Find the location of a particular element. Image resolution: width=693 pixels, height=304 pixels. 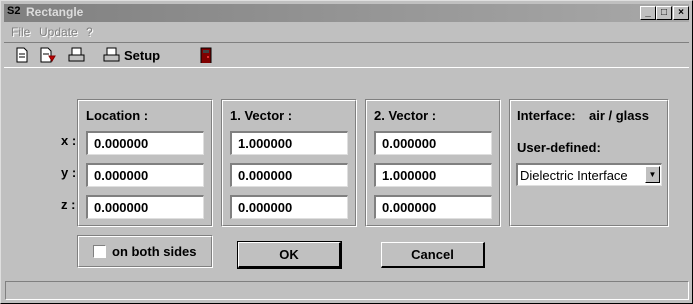

location-y-field: 0.000000 is located at coordinates (145, 175).